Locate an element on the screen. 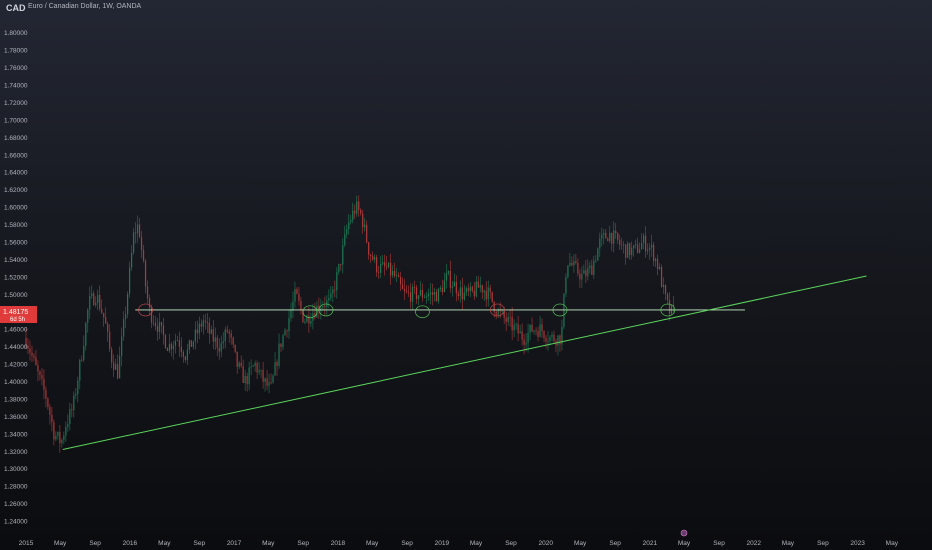  symbol-label: CAD is located at coordinates (16, 8).